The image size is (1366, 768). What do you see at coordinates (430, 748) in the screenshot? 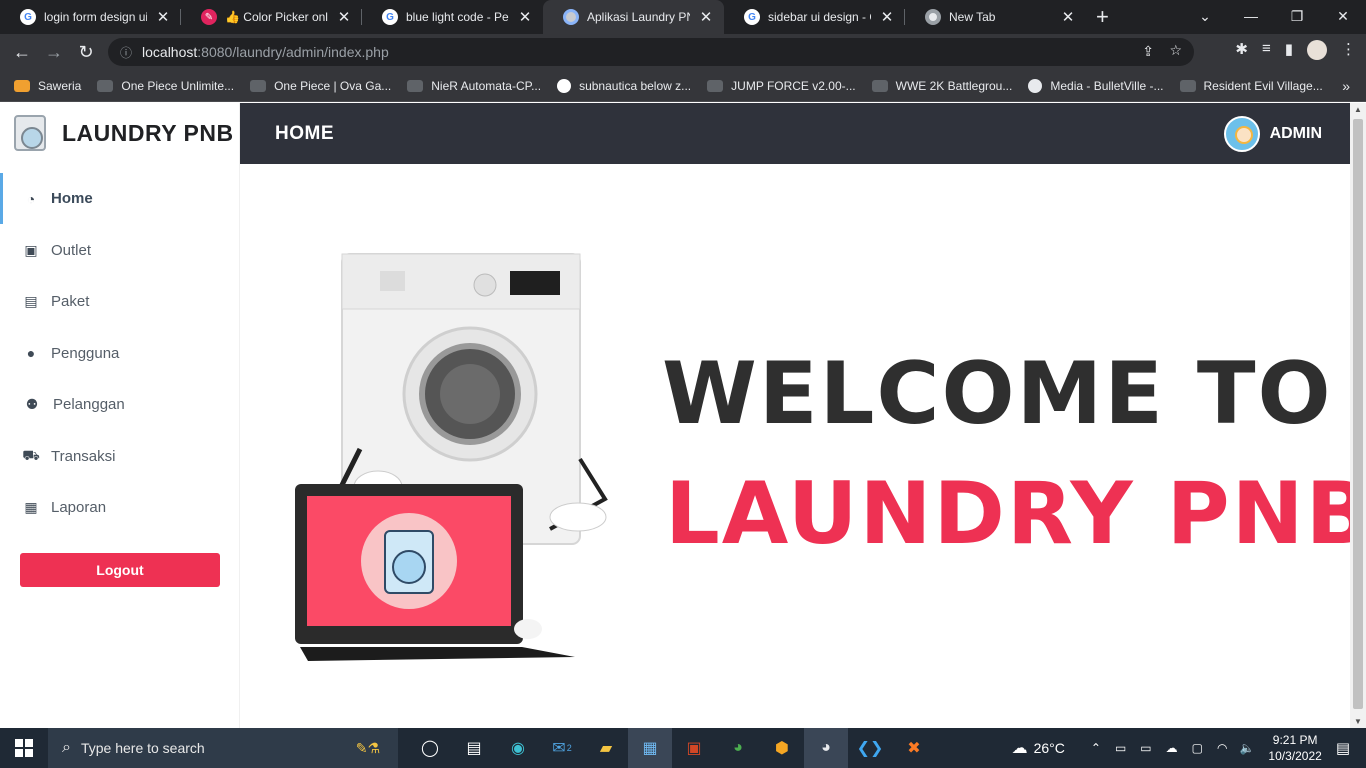
I see `task-view-icon: ◯` at bounding box center [430, 748].